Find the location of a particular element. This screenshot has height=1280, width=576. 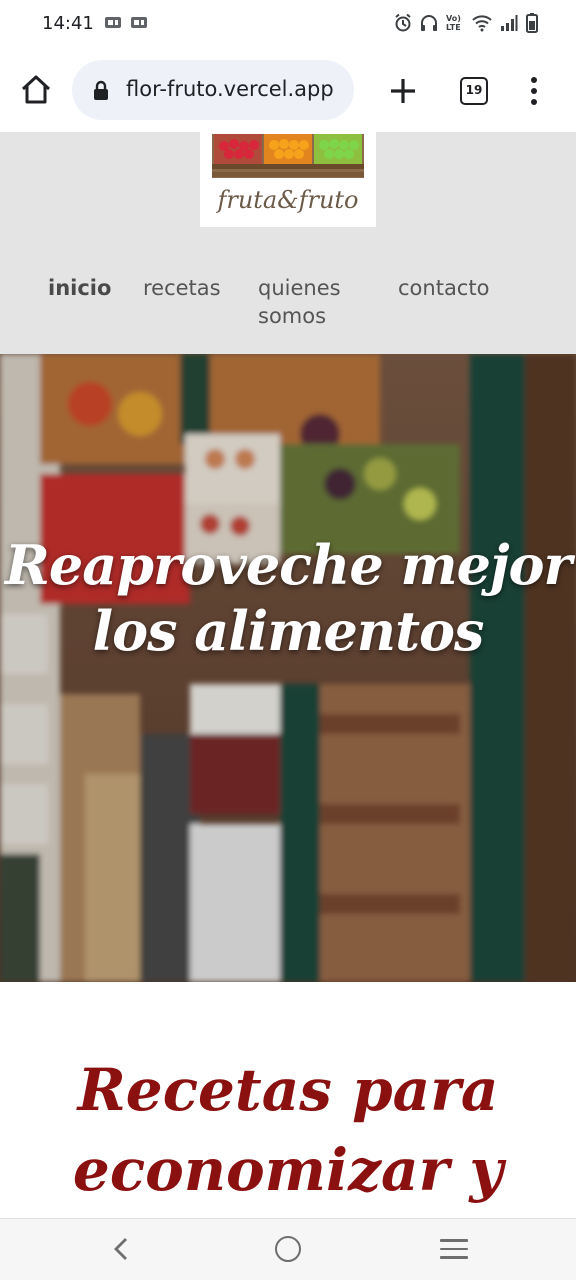

home-circle-icon is located at coordinates (288, 1249).